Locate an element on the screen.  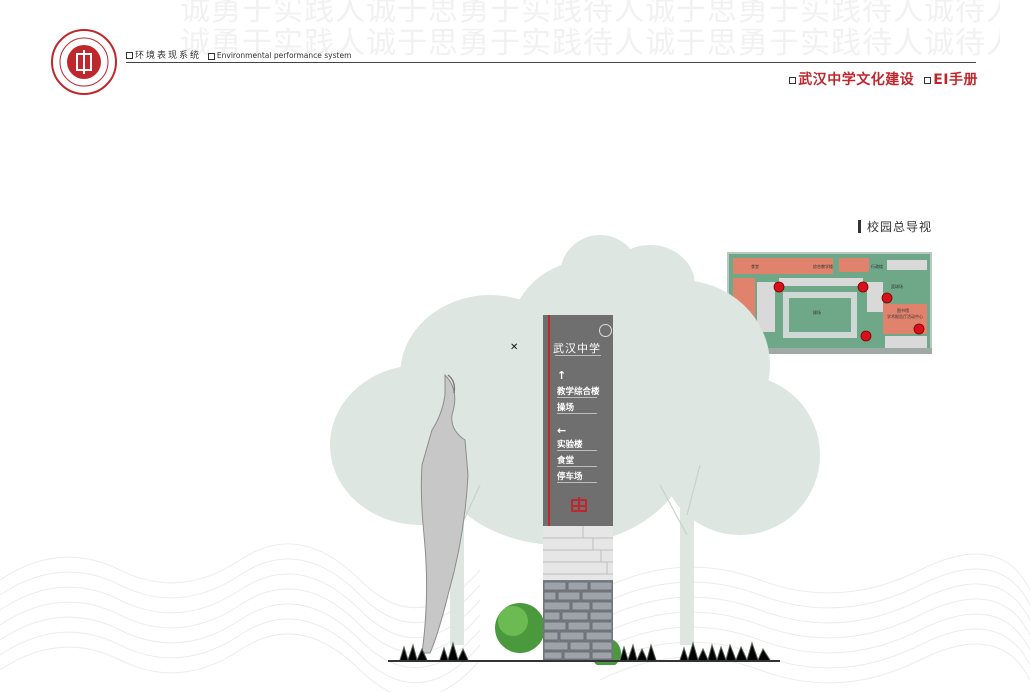
signpost-stone-base is located at coordinates (578, 620).